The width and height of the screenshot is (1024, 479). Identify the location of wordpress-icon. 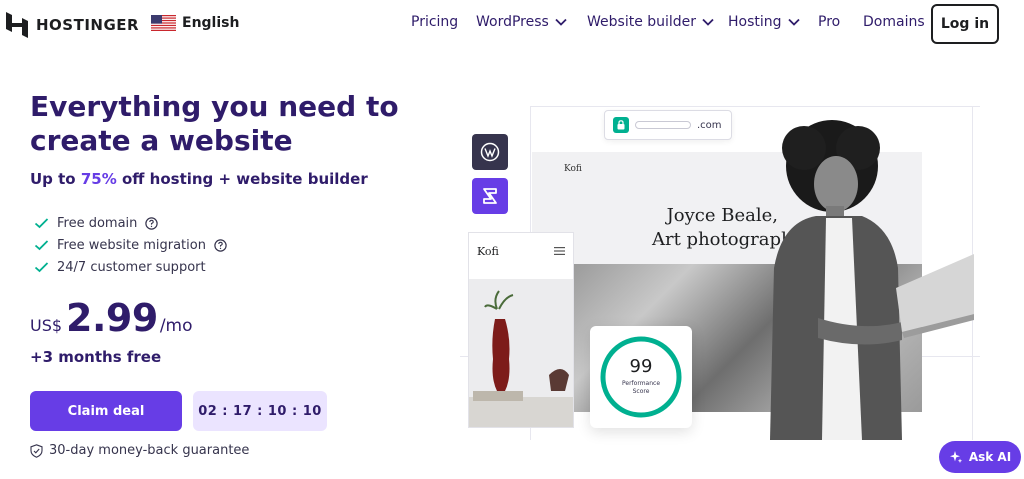
(490, 152).